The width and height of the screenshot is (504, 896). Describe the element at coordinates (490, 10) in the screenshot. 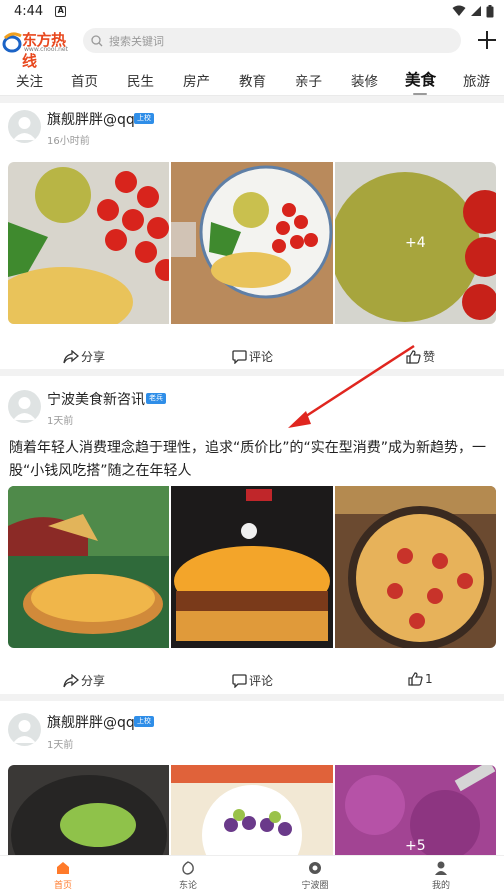

I see `battery-icon` at that location.